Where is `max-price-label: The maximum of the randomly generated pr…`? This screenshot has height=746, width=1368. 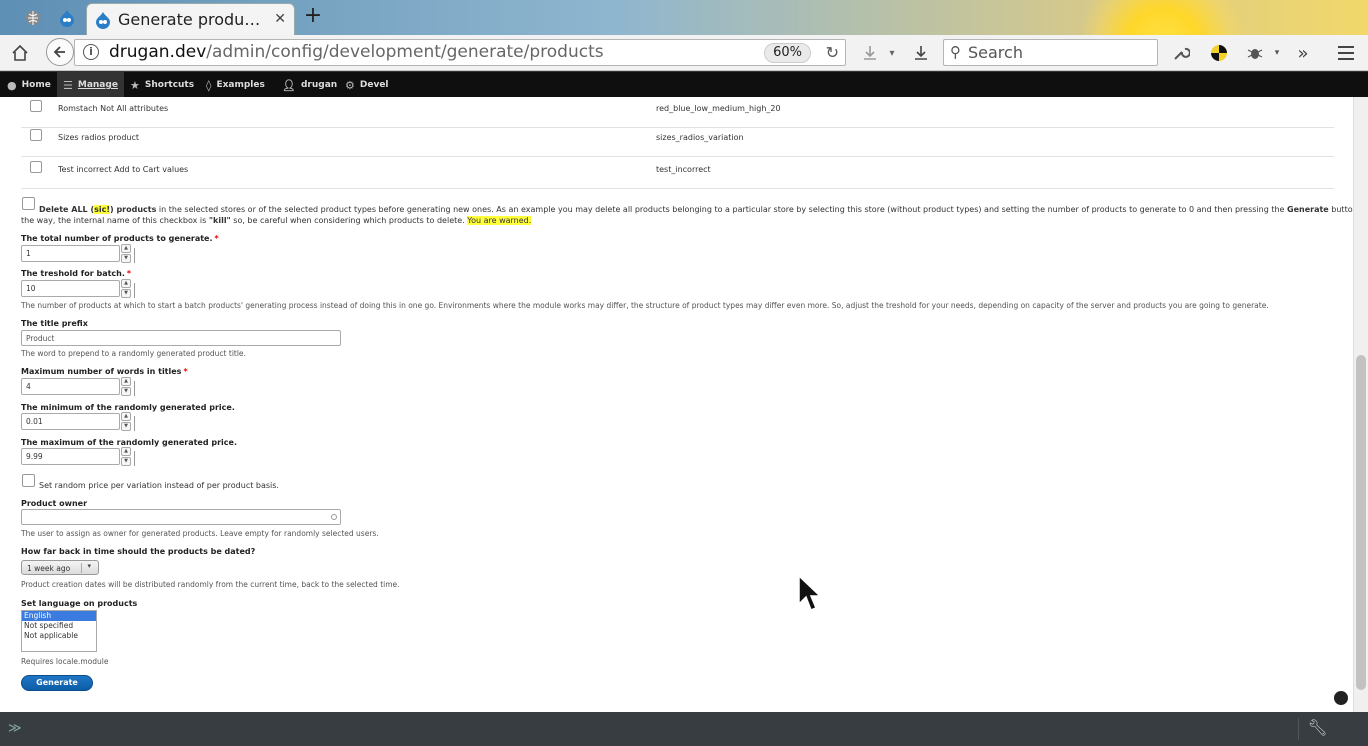
max-price-label: The maximum of the randomly generated pr… is located at coordinates (129, 442).